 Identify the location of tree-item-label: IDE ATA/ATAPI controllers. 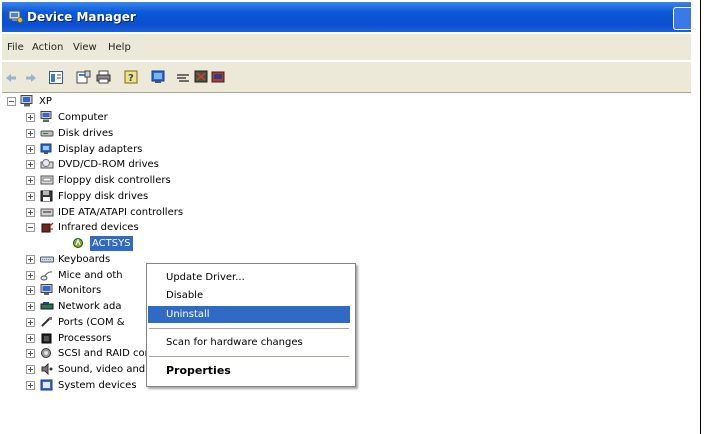
(121, 212).